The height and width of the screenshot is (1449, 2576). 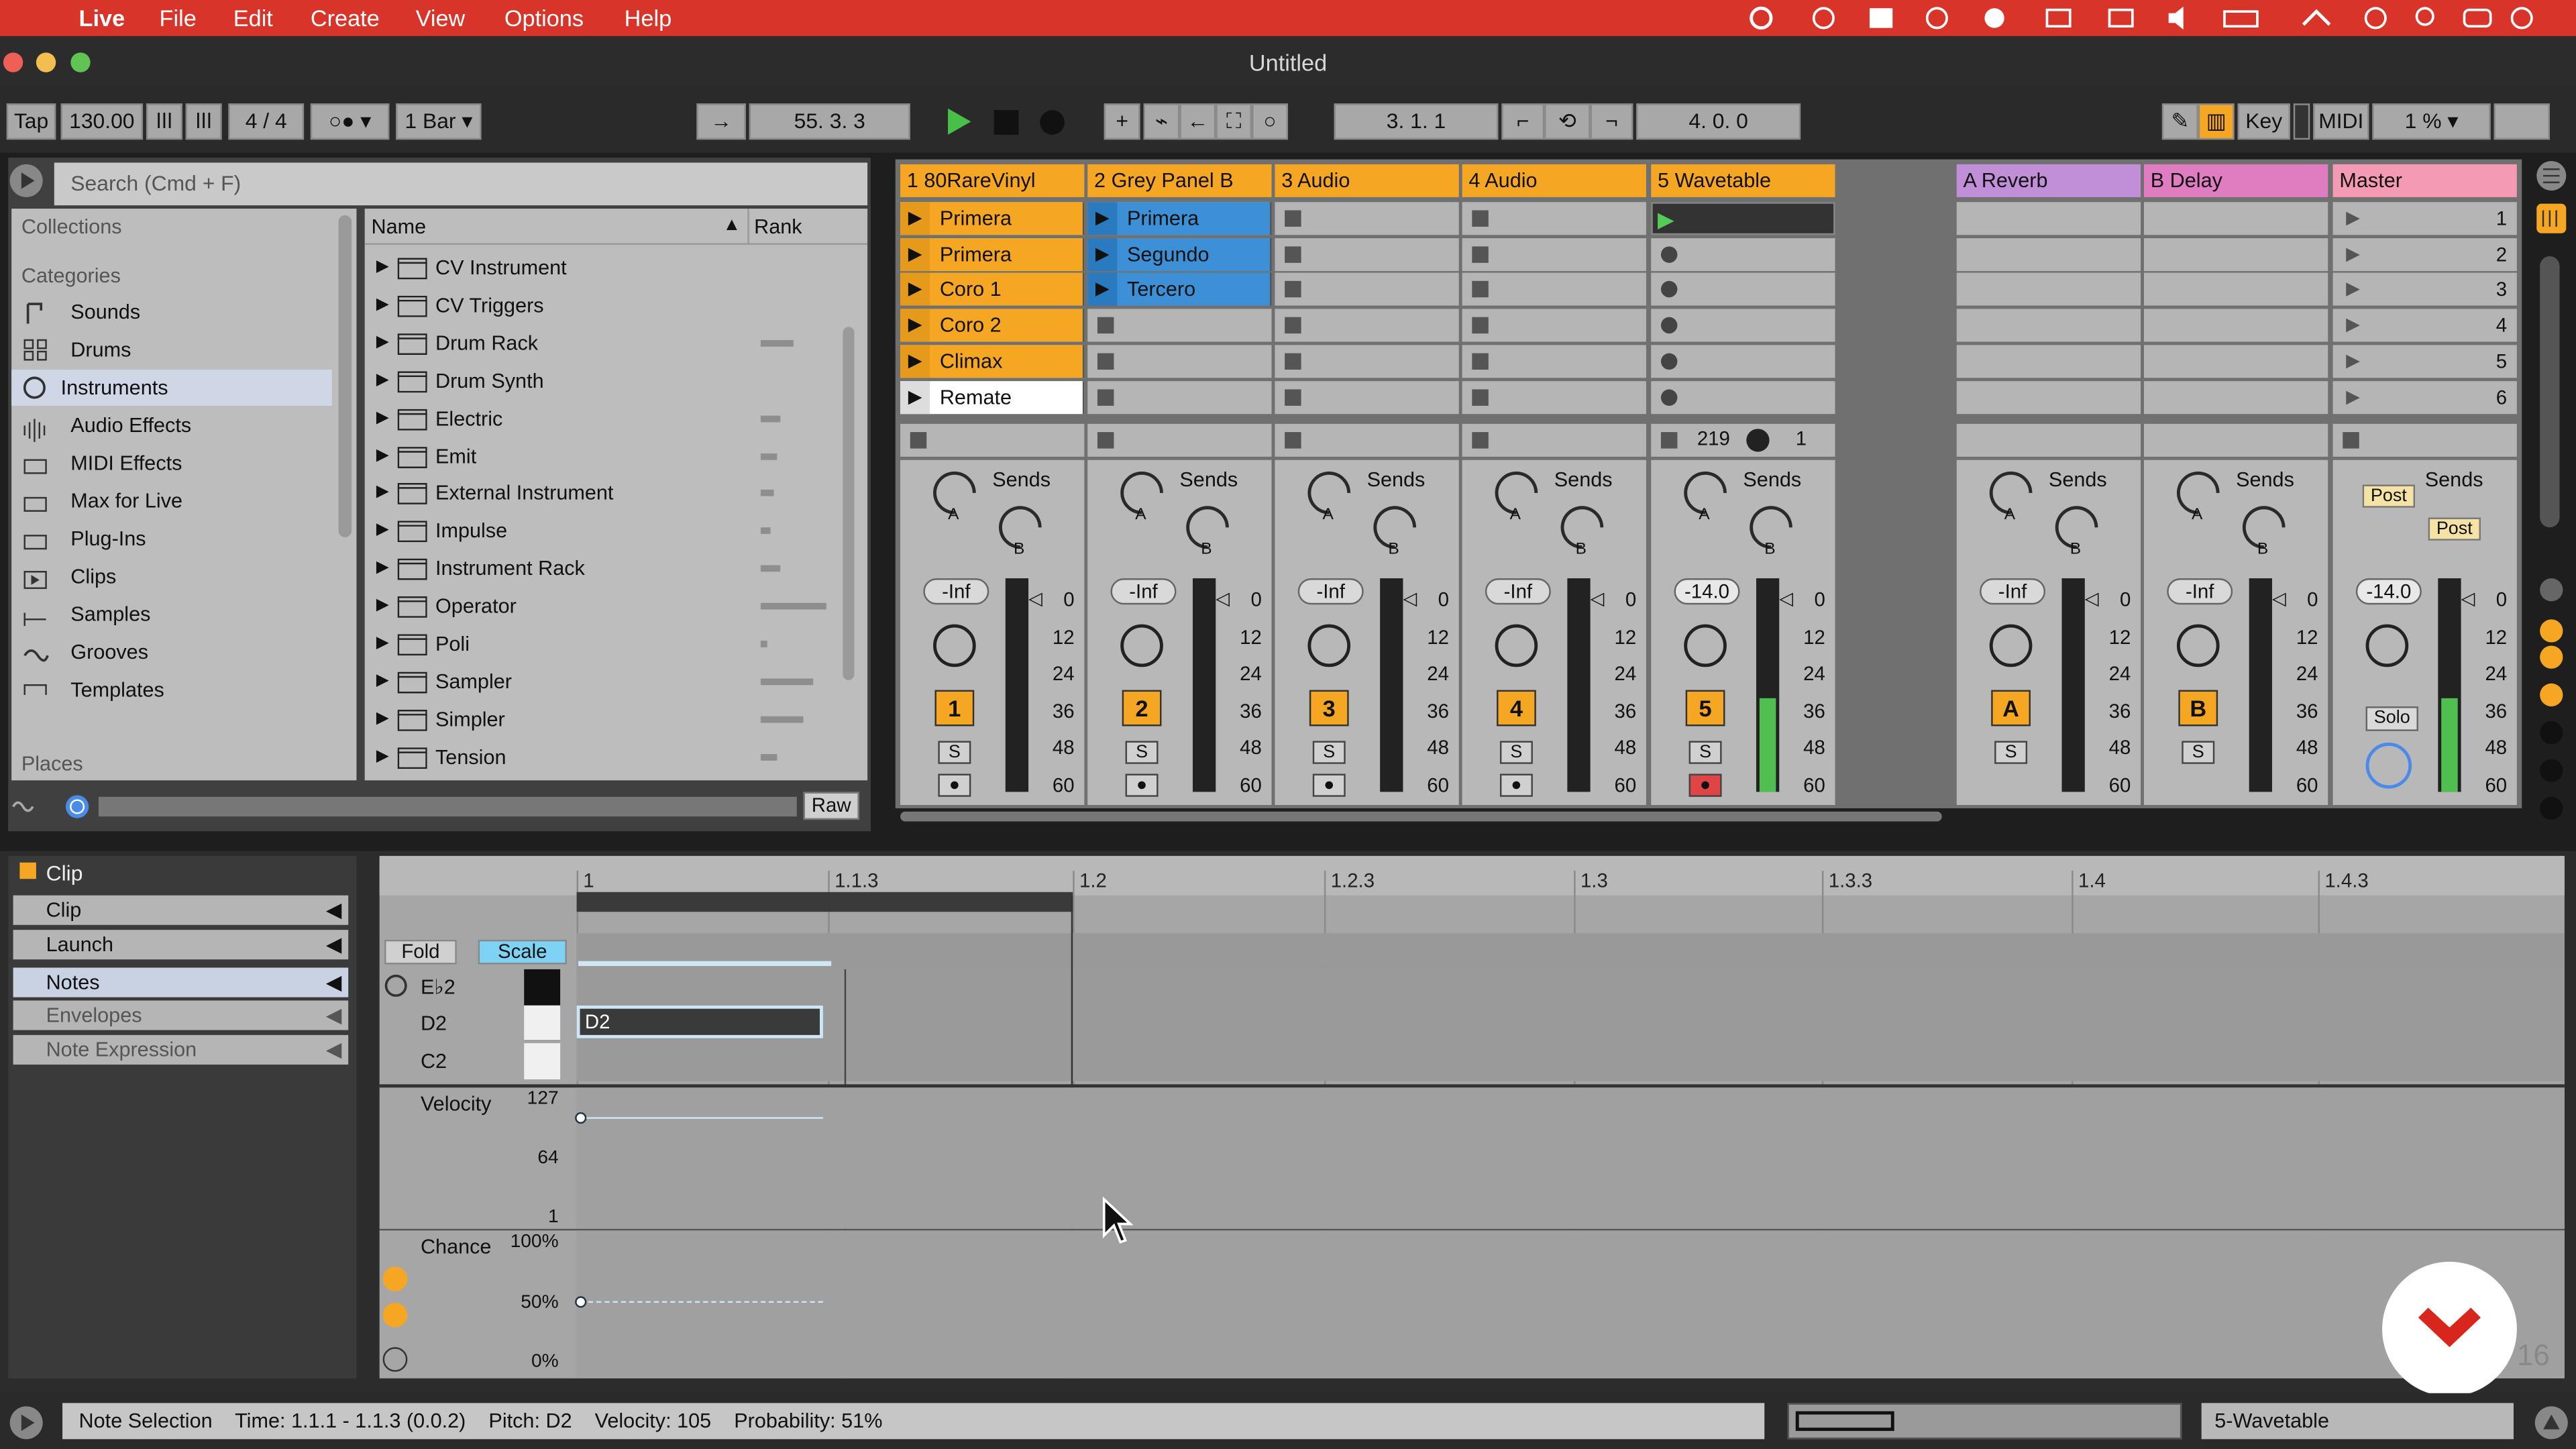 What do you see at coordinates (581, 1302) in the screenshot?
I see `chance-handle` at bounding box center [581, 1302].